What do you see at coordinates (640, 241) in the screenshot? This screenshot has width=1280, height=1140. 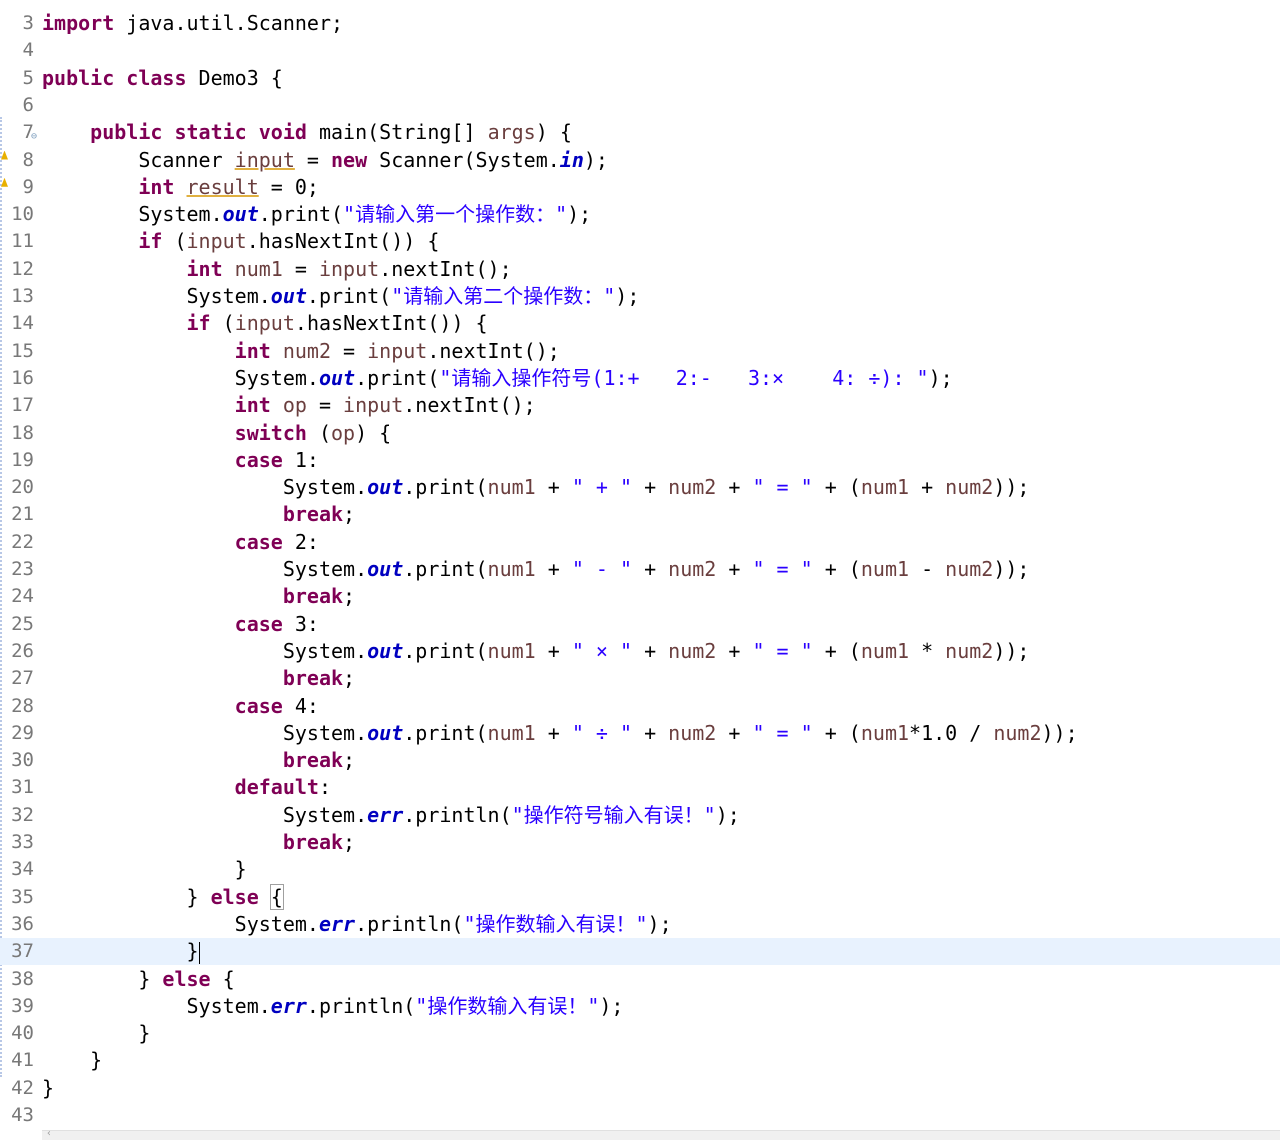 I see `code-line: 11 if (input.hasNextInt()) {` at bounding box center [640, 241].